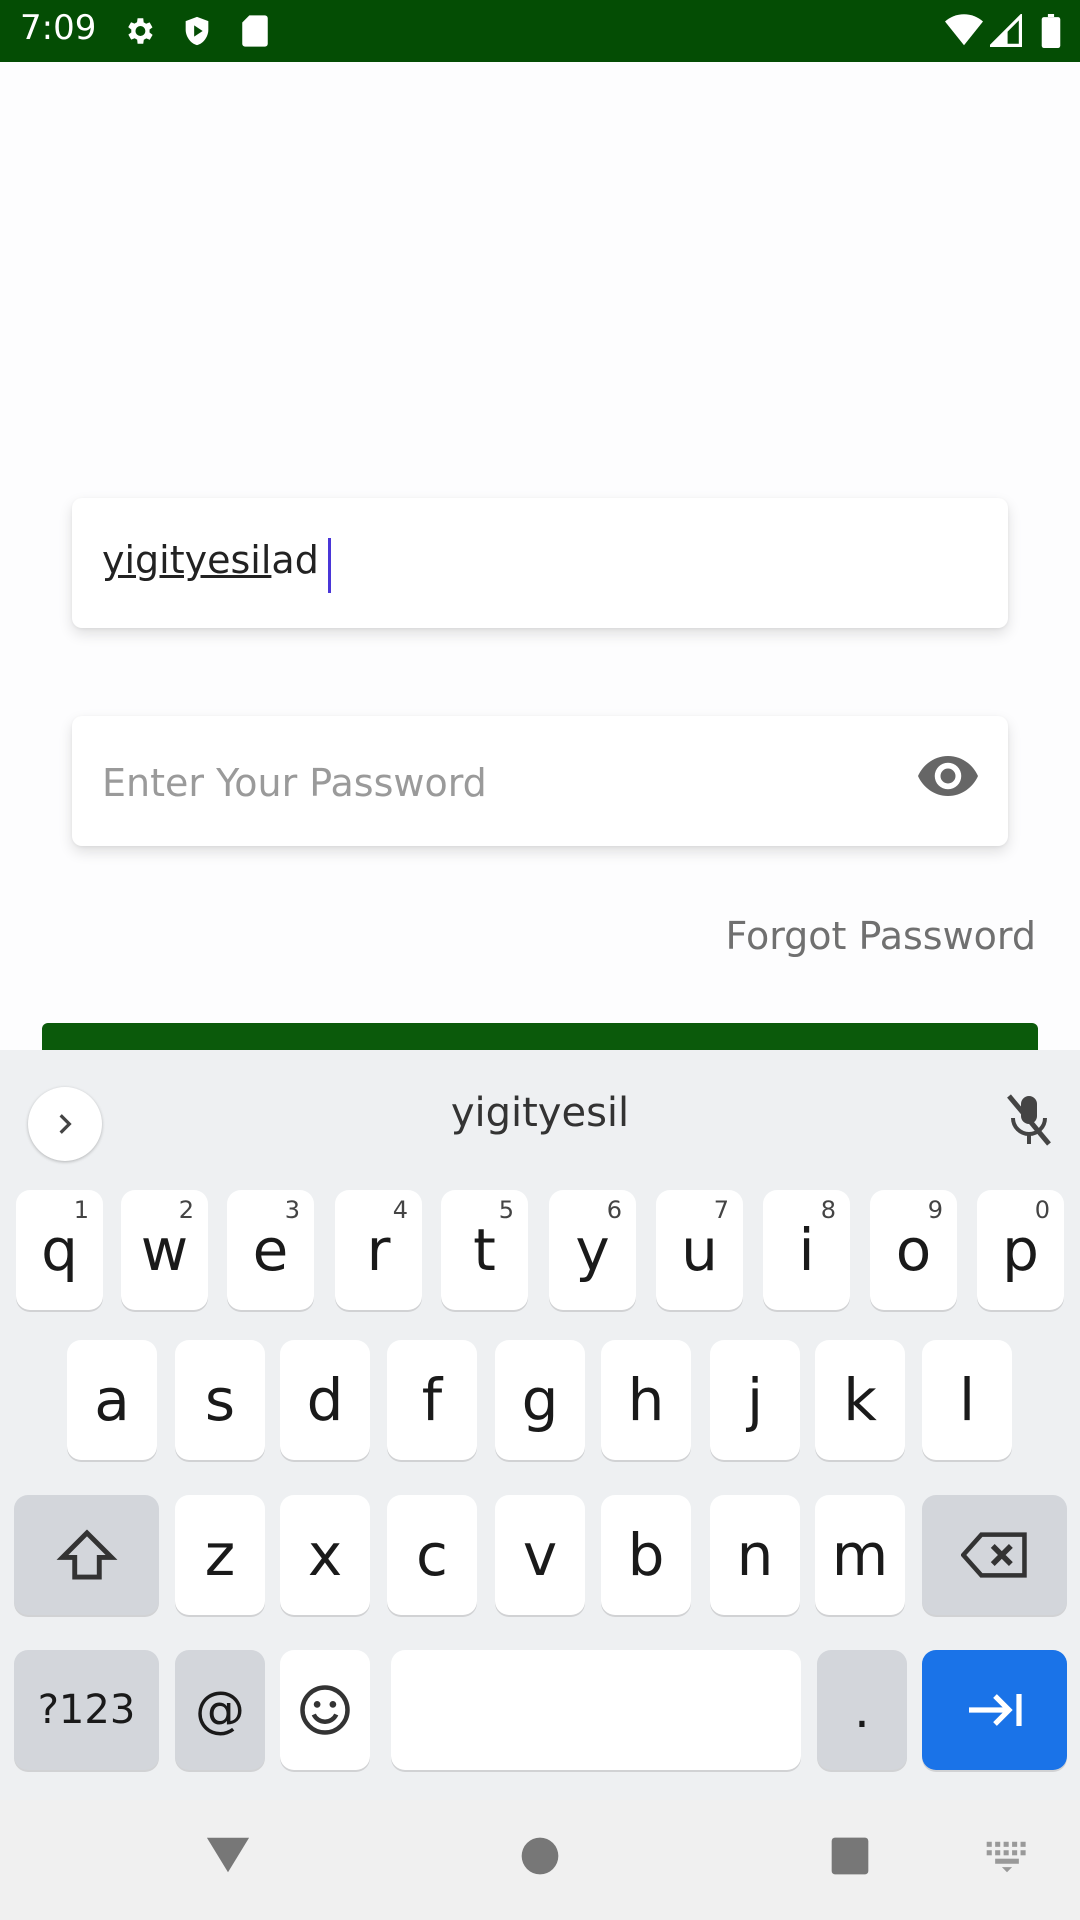 The width and height of the screenshot is (1080, 1920). Describe the element at coordinates (220, 1710) in the screenshot. I see `at-key: @` at that location.